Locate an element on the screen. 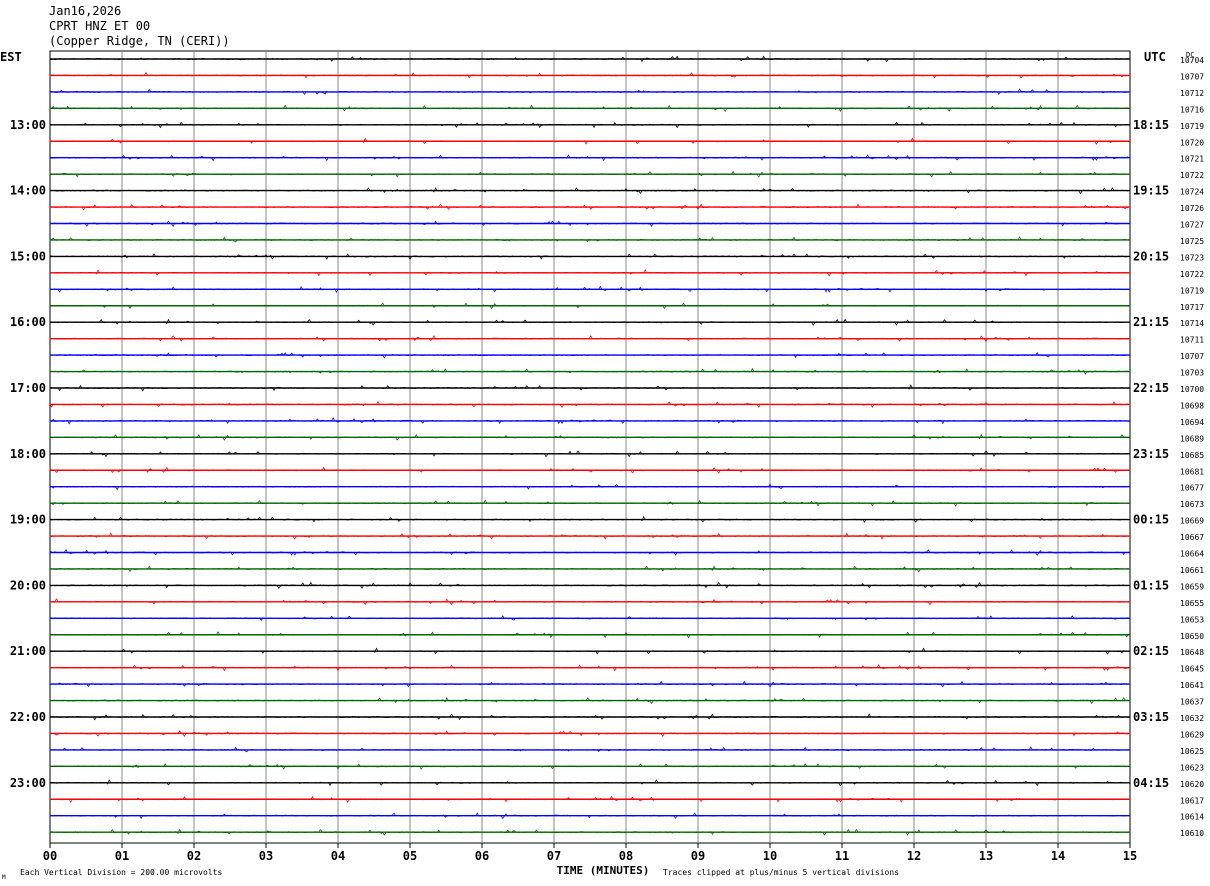 This screenshot has width=1210, height=886. dc-value: 10721 is located at coordinates (1192, 159).